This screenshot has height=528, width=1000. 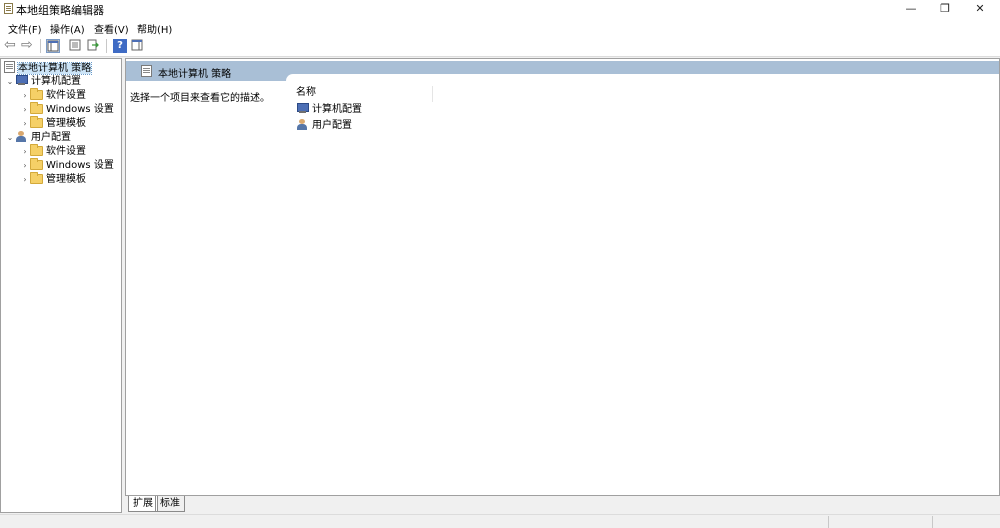 I want to click on tree-item-computer-configuration: ⌄ 计算机配置, so click(x=43, y=82).